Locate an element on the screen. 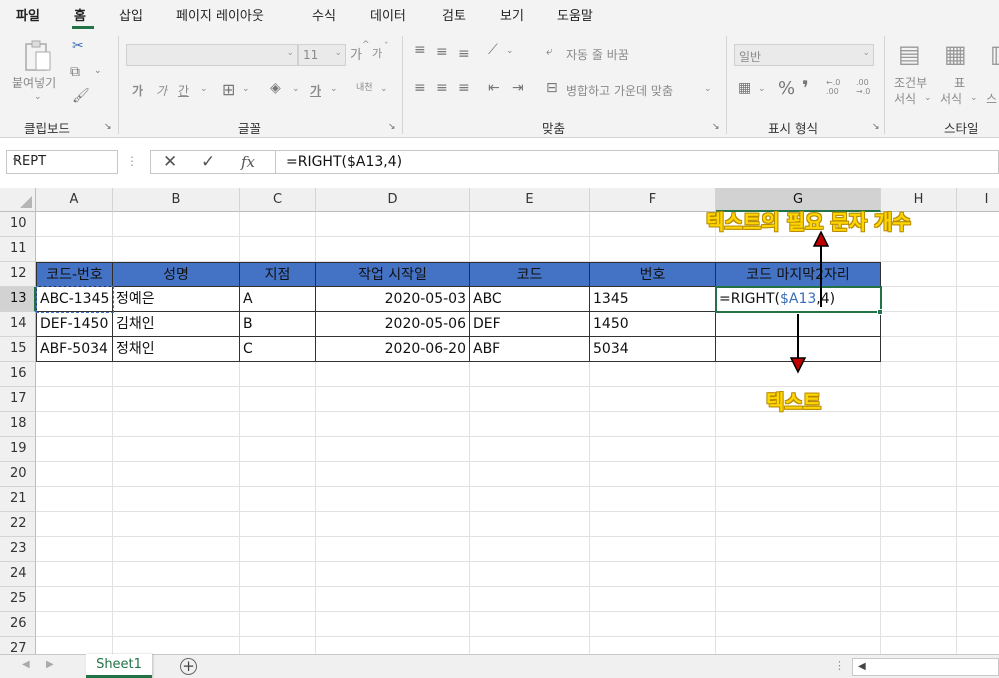 This screenshot has width=999, height=678. cell-a14: DEF-1450 is located at coordinates (74, 324).